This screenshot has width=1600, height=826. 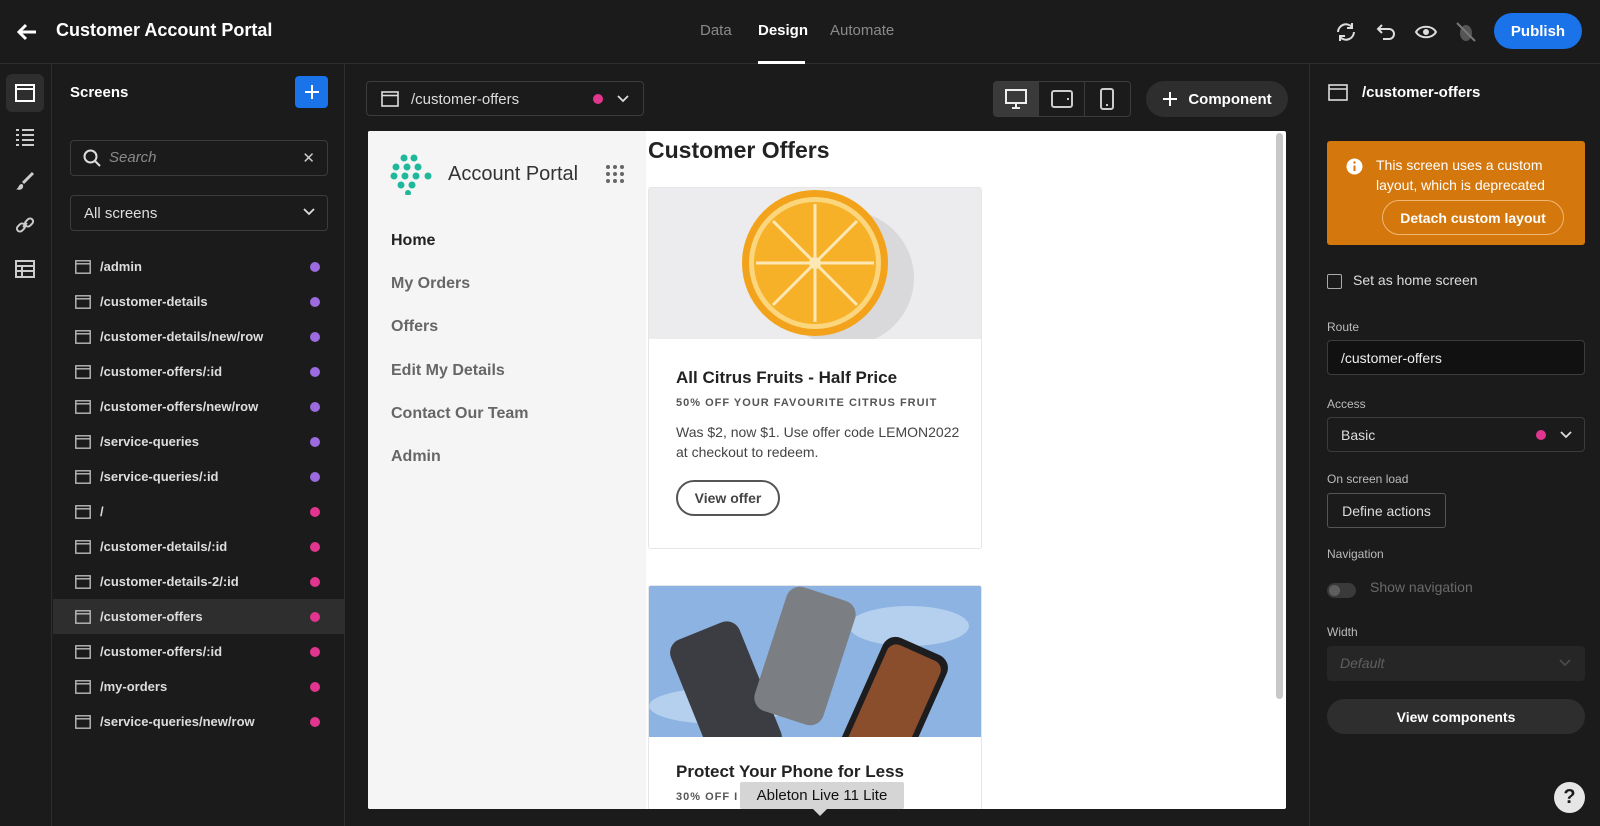 What do you see at coordinates (198, 301) in the screenshot?
I see `screen-list-item: /customer-details` at bounding box center [198, 301].